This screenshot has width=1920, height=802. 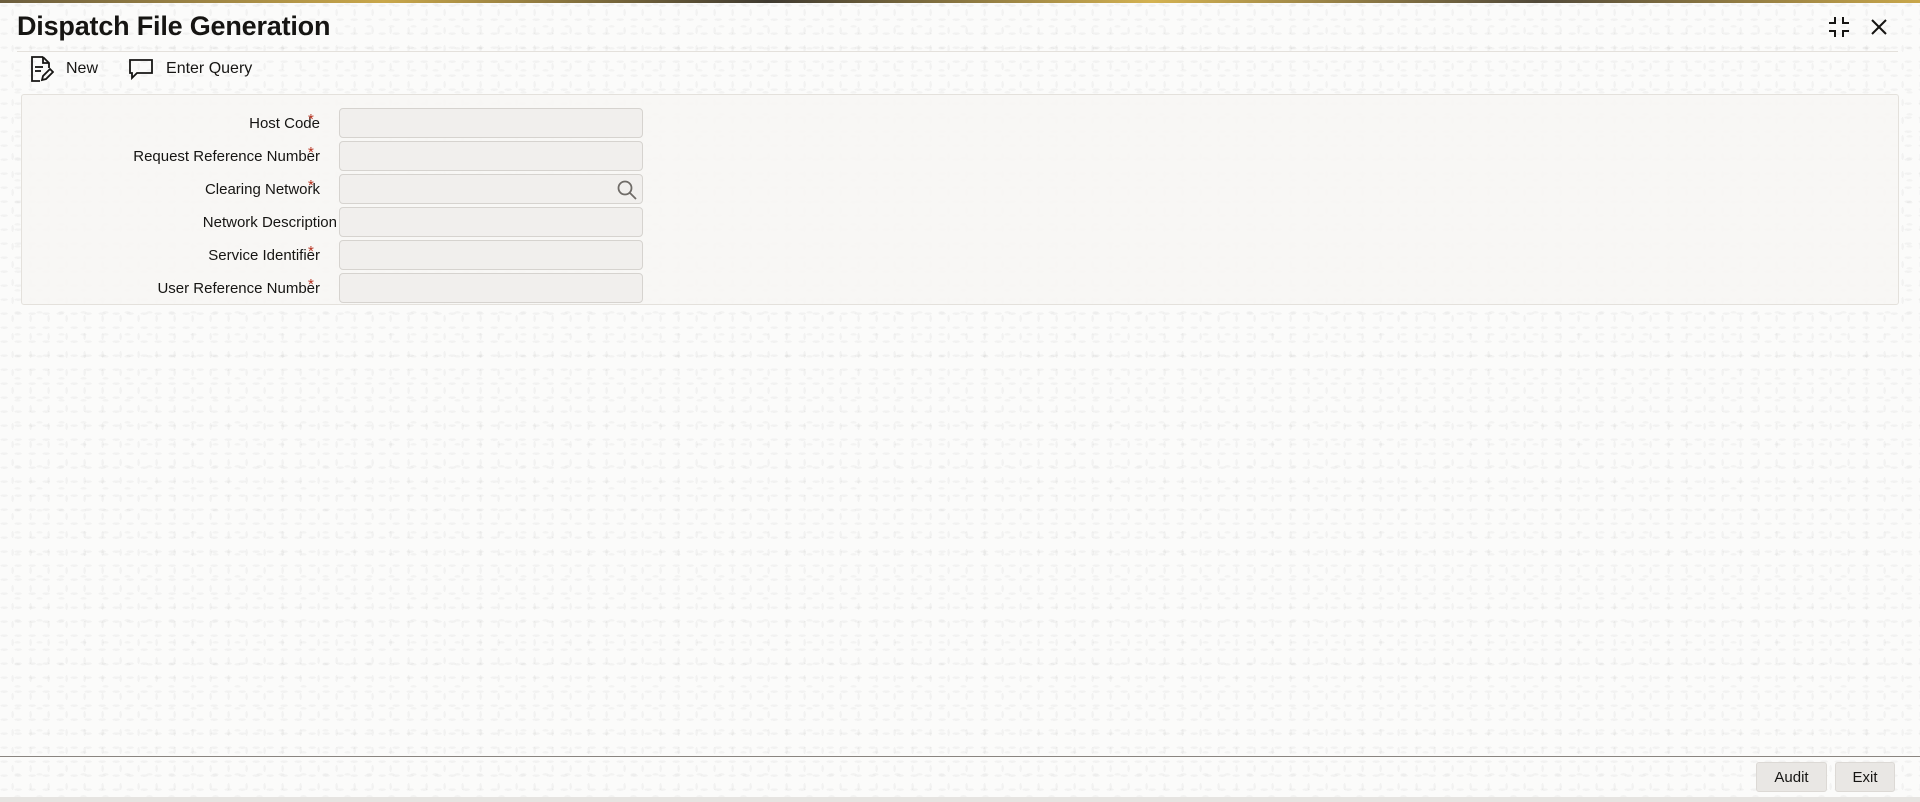 I want to click on field-row-request-reference-number: Request Reference Number *, so click(x=352, y=156).